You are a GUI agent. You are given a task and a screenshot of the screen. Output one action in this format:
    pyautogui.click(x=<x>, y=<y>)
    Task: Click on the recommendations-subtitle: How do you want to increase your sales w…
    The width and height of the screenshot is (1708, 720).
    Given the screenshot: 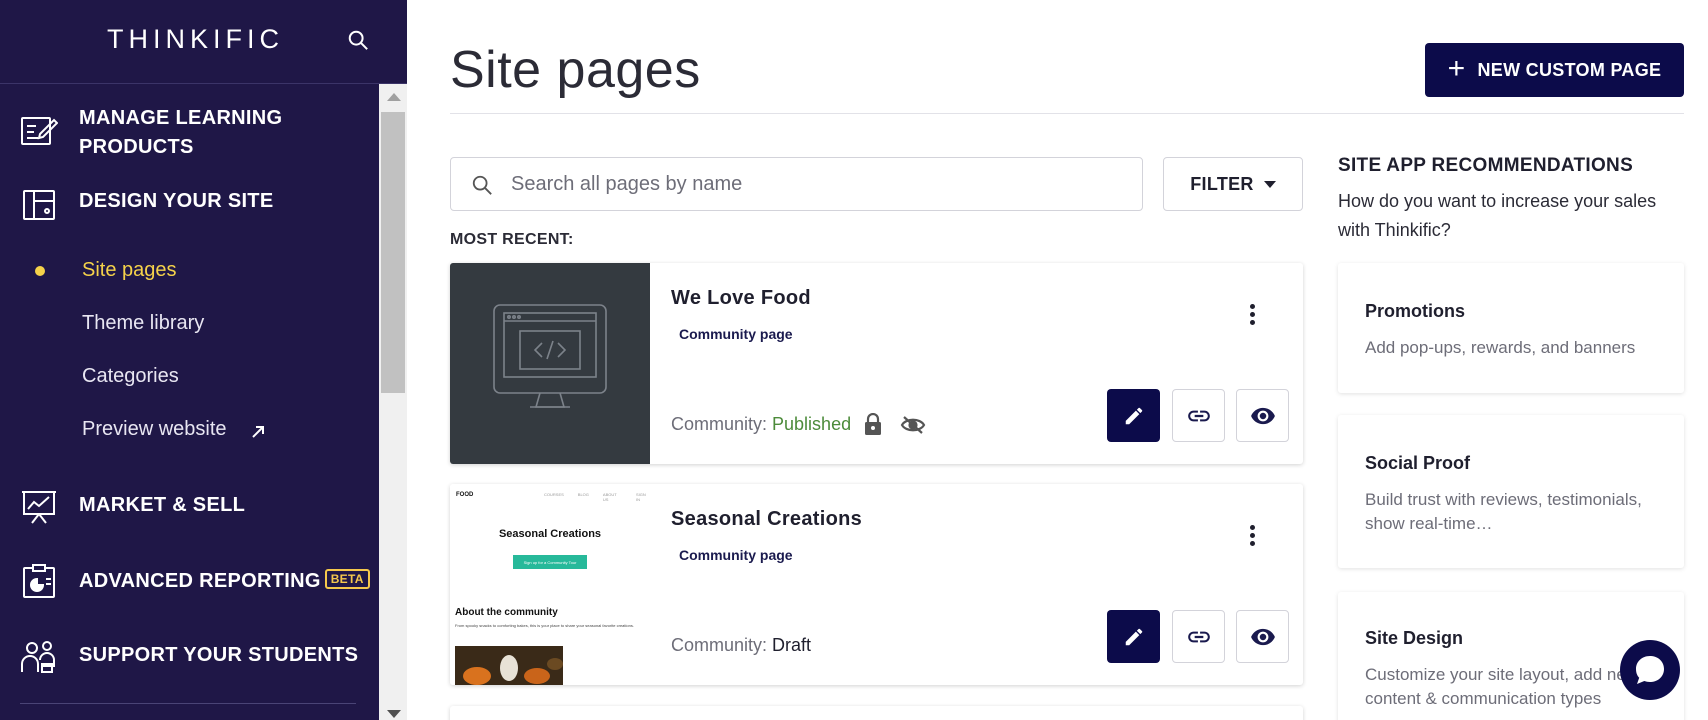 What is the action you would take?
    pyautogui.click(x=1497, y=215)
    